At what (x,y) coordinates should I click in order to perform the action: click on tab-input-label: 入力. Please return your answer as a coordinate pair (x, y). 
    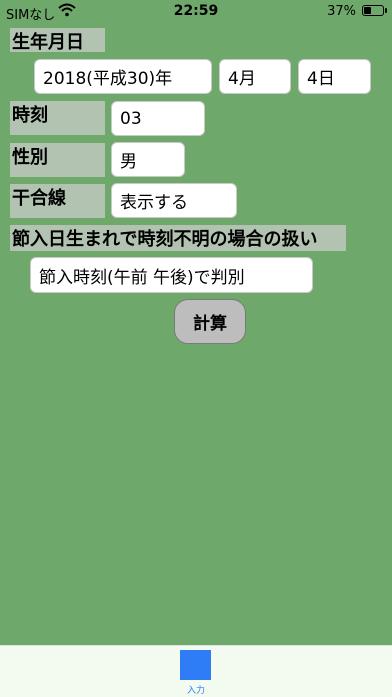
    Looking at the image, I should click on (195, 691).